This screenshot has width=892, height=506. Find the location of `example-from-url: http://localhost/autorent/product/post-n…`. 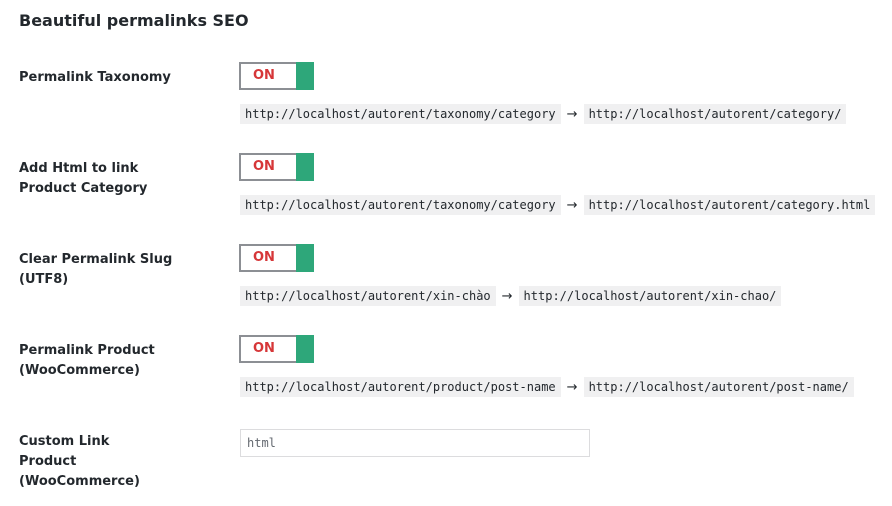

example-from-url: http://localhost/autorent/product/post-n… is located at coordinates (400, 387).